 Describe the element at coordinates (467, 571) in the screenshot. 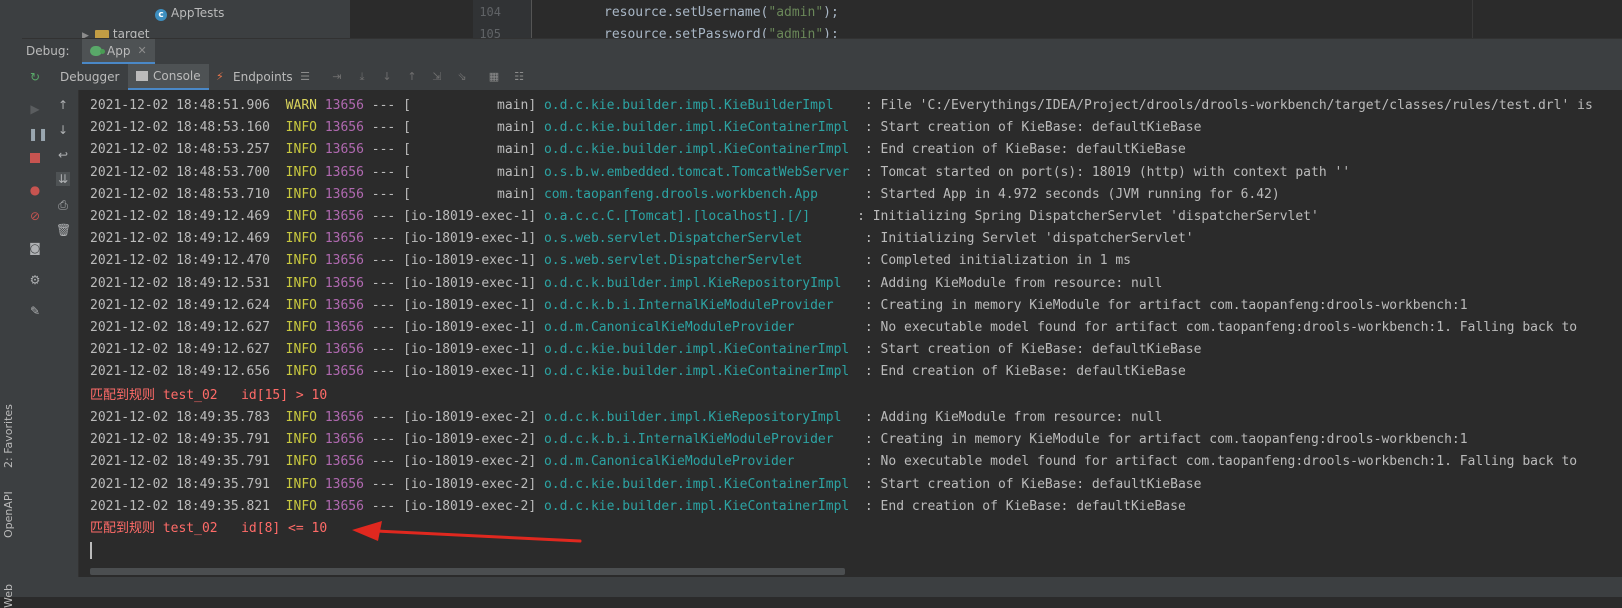

I see `horizontal-scrollbar` at that location.